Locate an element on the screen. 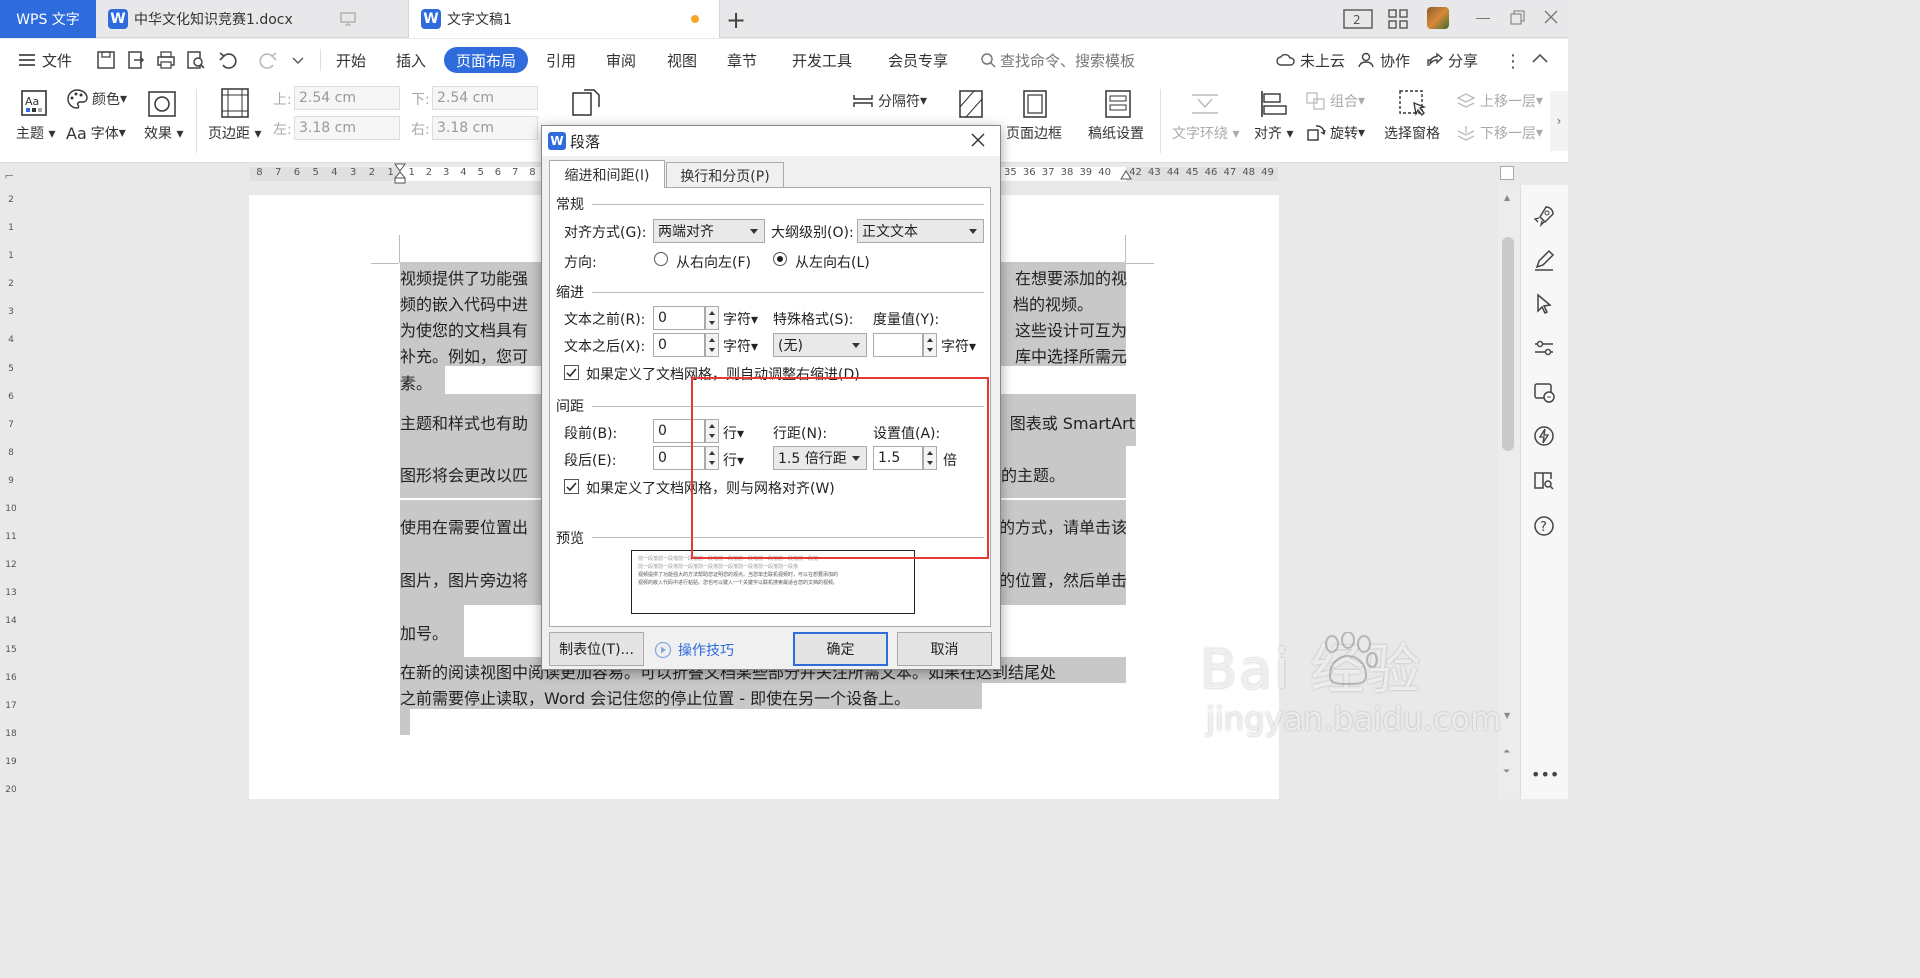  ribbon-scroll-right: › is located at coordinates (1559, 121).